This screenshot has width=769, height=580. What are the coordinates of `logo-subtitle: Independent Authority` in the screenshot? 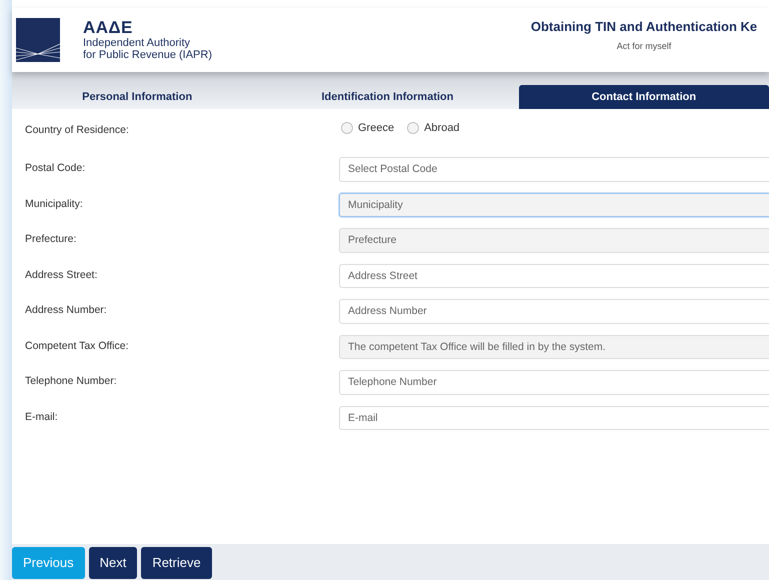 It's located at (137, 43).